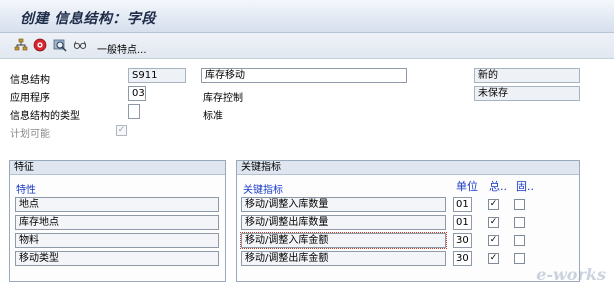 This screenshot has height=290, width=614. Describe the element at coordinates (117, 204) in the screenshot. I see `characteristic-row: 地点` at that location.